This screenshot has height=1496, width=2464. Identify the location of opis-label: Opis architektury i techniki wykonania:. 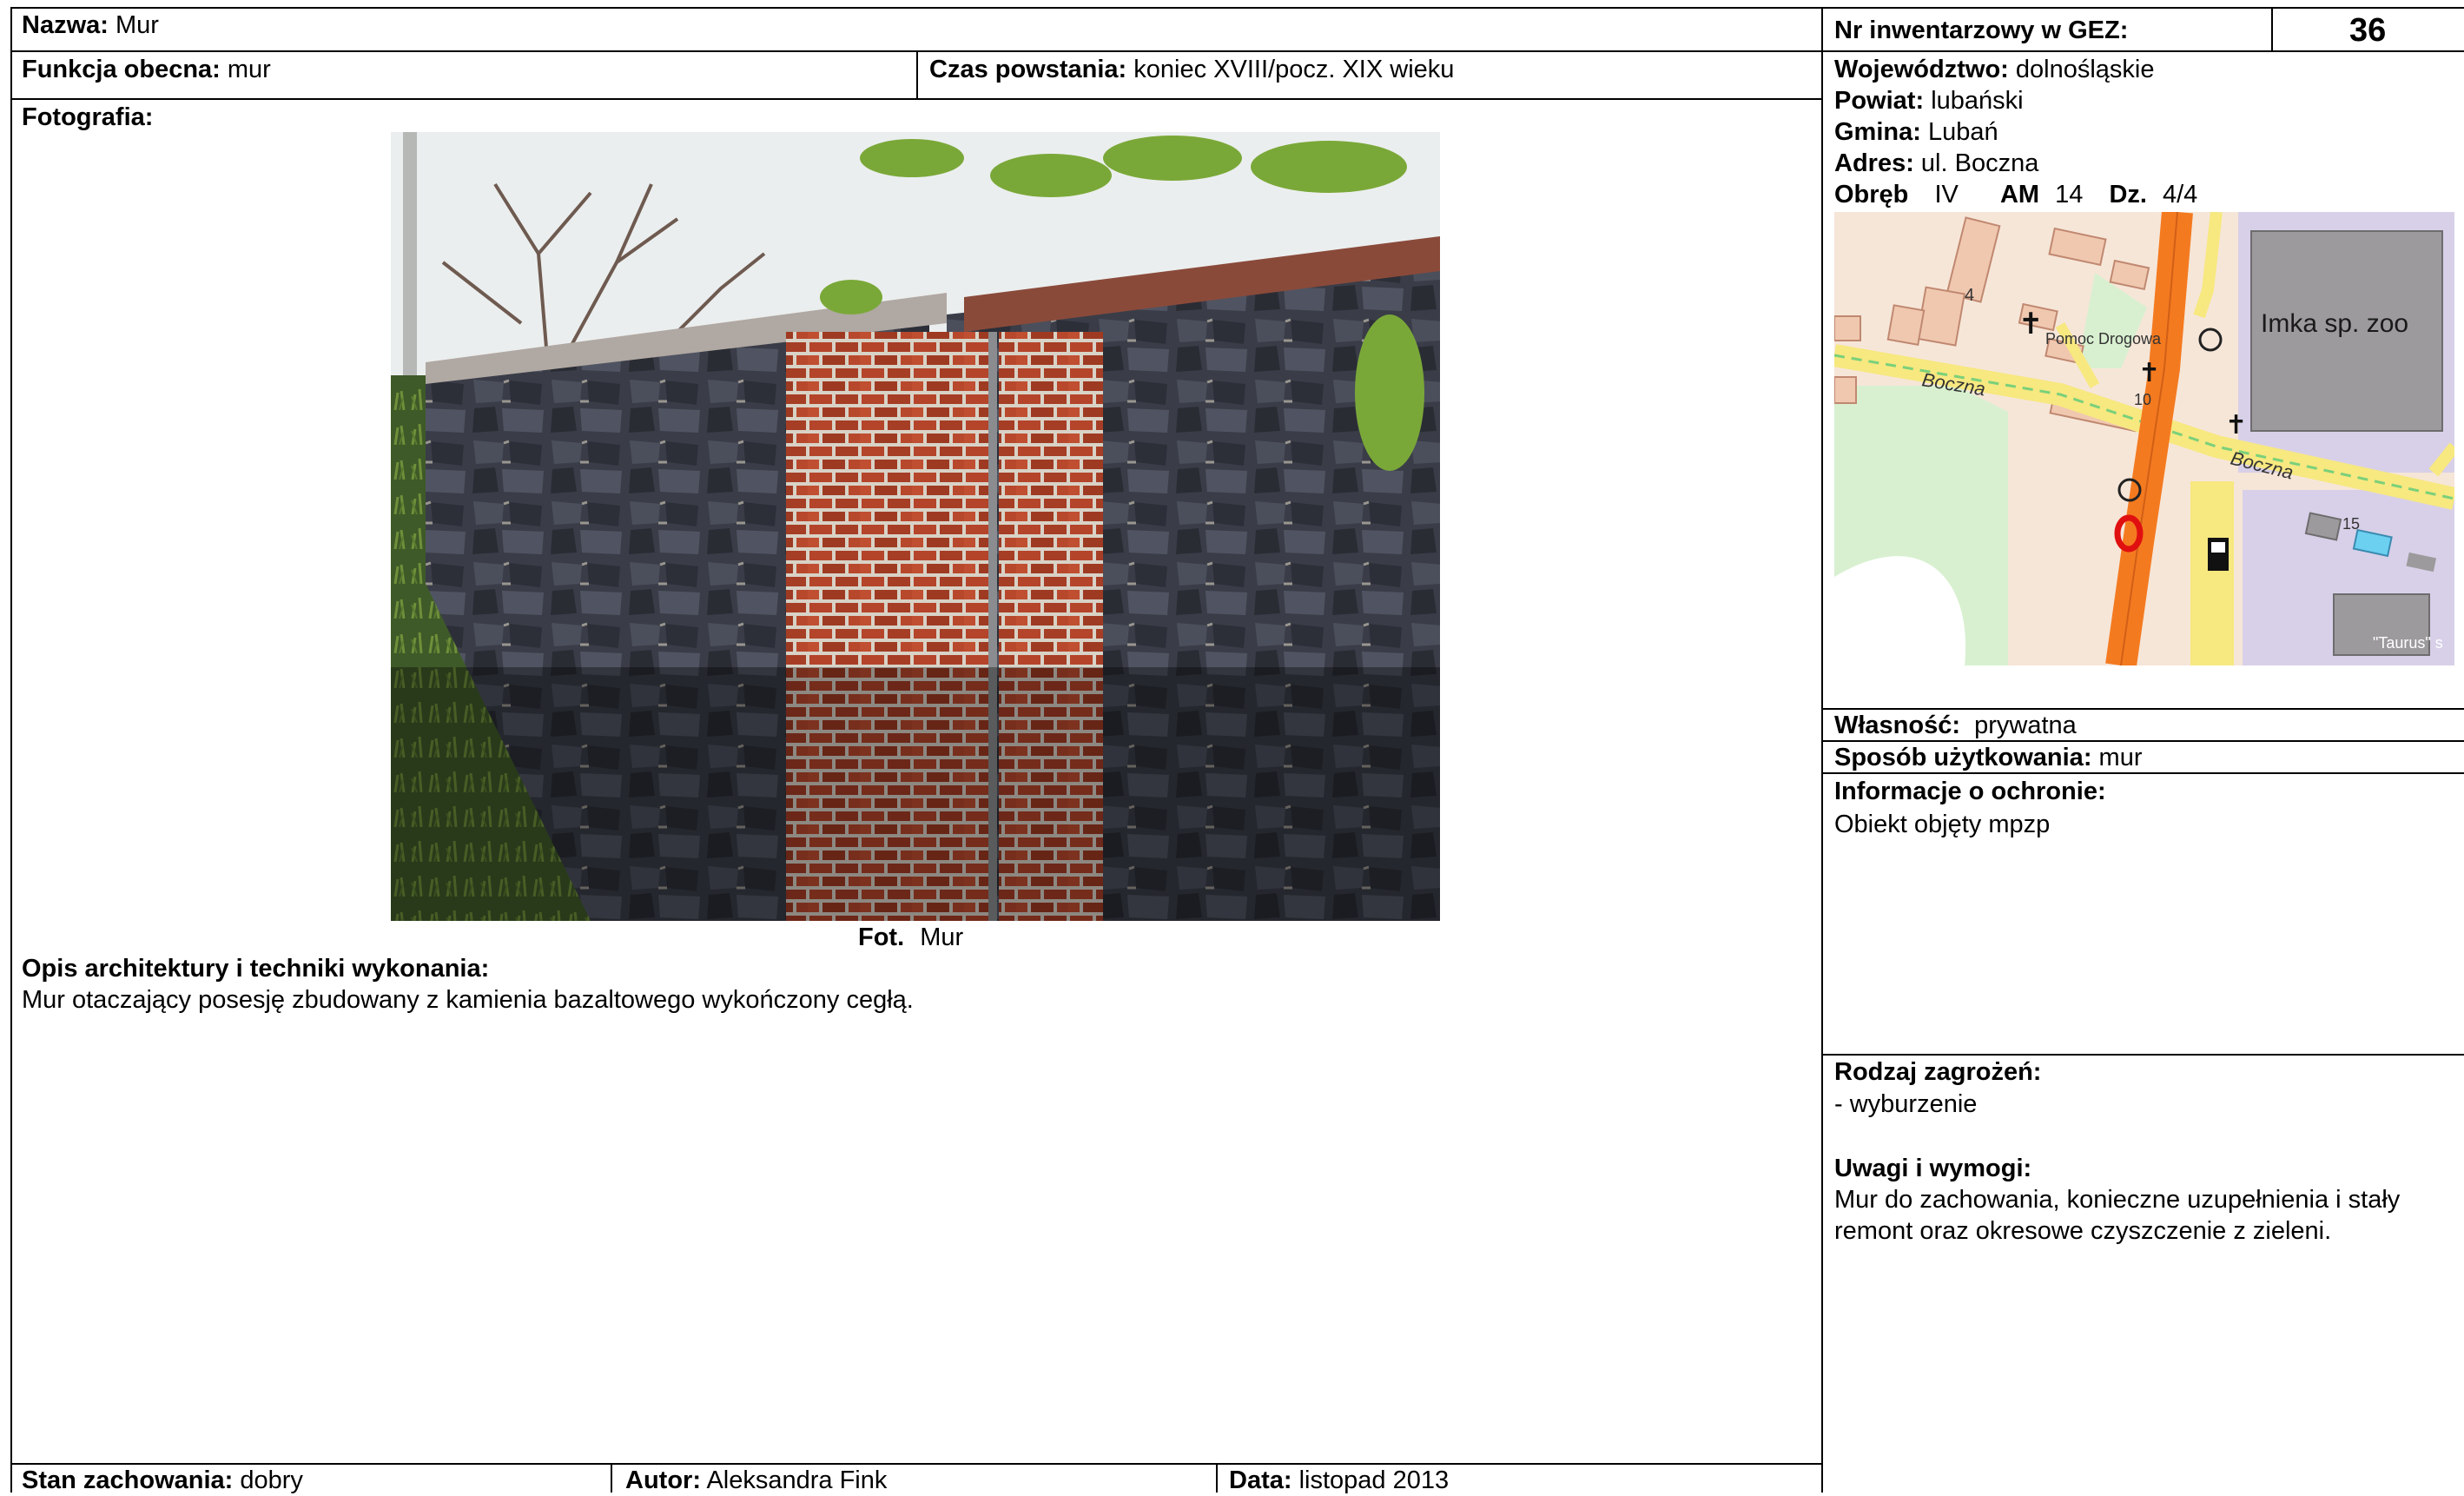
(255, 968).